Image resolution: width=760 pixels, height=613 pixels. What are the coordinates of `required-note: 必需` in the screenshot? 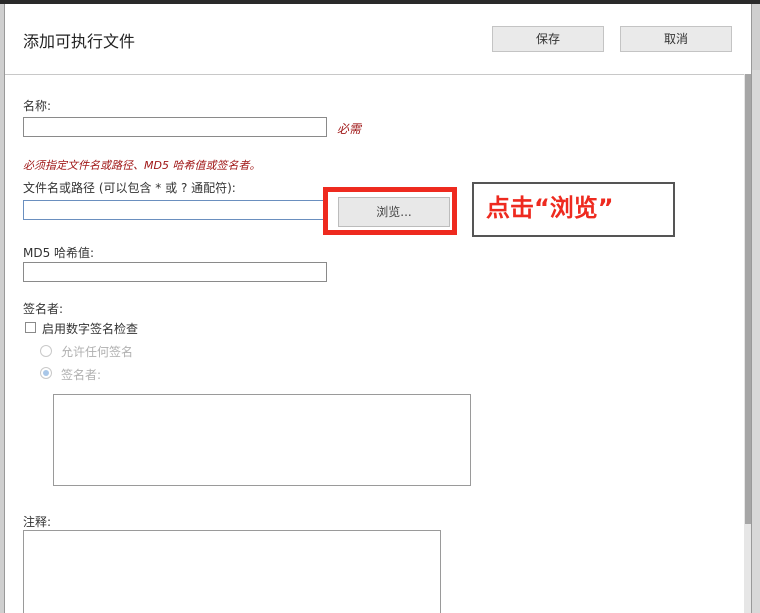 It's located at (349, 129).